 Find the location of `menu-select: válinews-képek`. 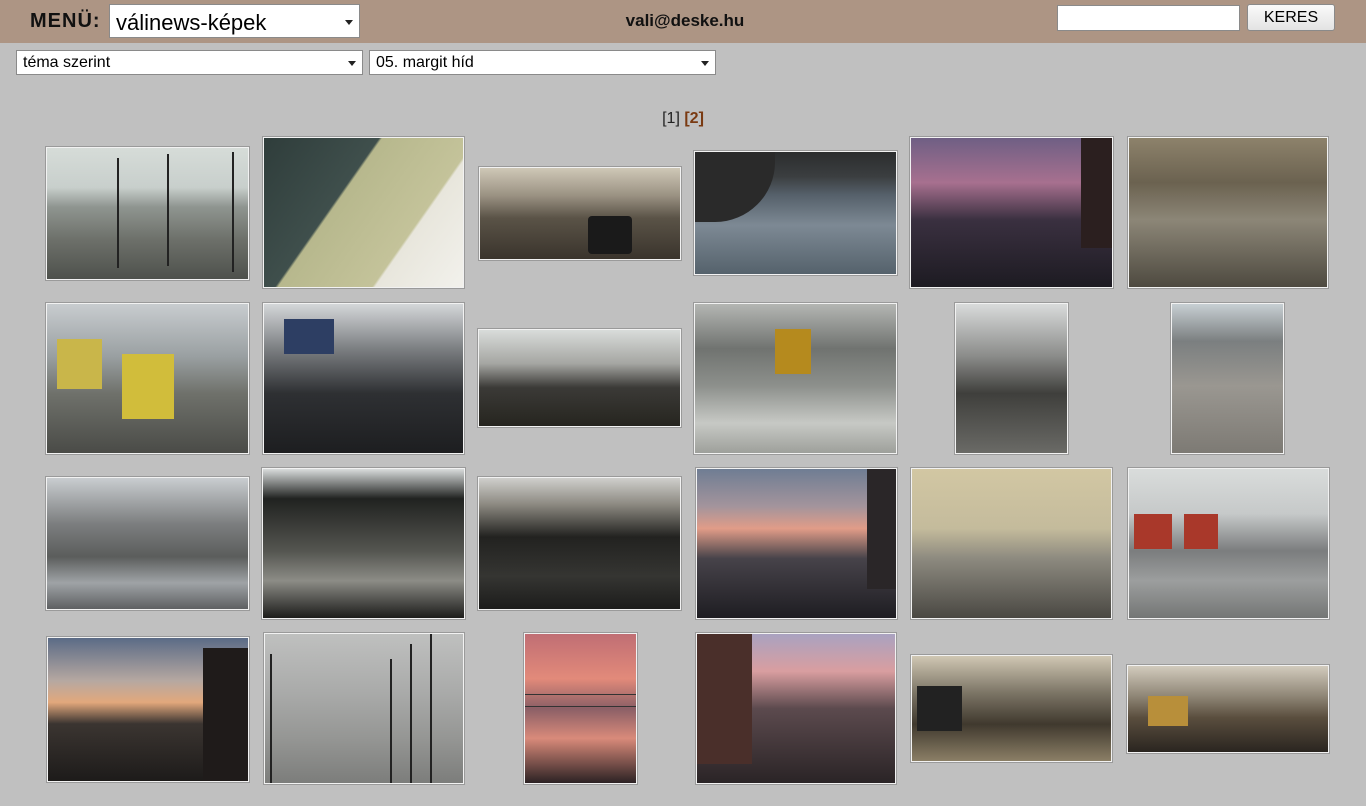

menu-select: válinews-képek is located at coordinates (234, 21).